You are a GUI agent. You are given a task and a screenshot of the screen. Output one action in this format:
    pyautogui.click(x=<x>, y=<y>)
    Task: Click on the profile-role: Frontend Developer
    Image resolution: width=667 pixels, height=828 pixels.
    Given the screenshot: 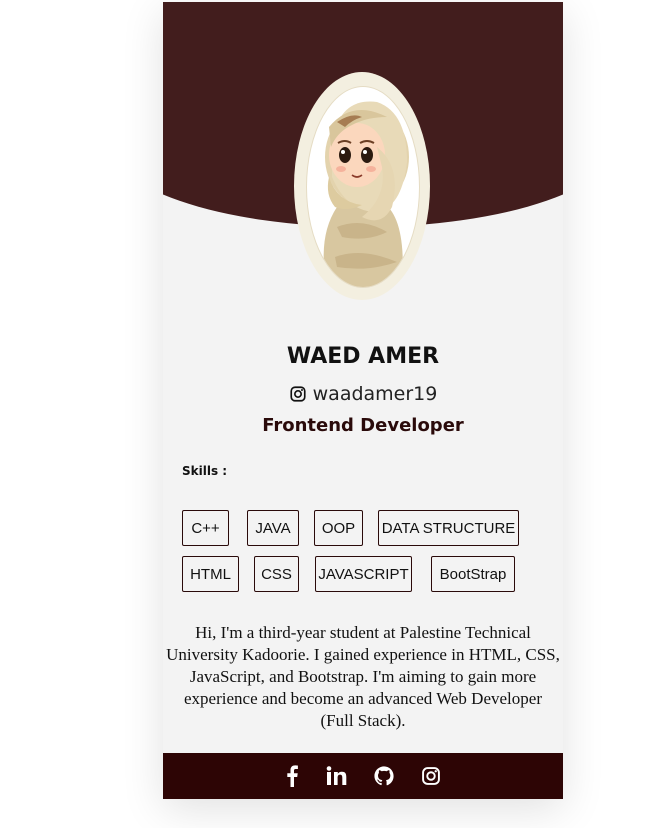 What is the action you would take?
    pyautogui.click(x=363, y=425)
    